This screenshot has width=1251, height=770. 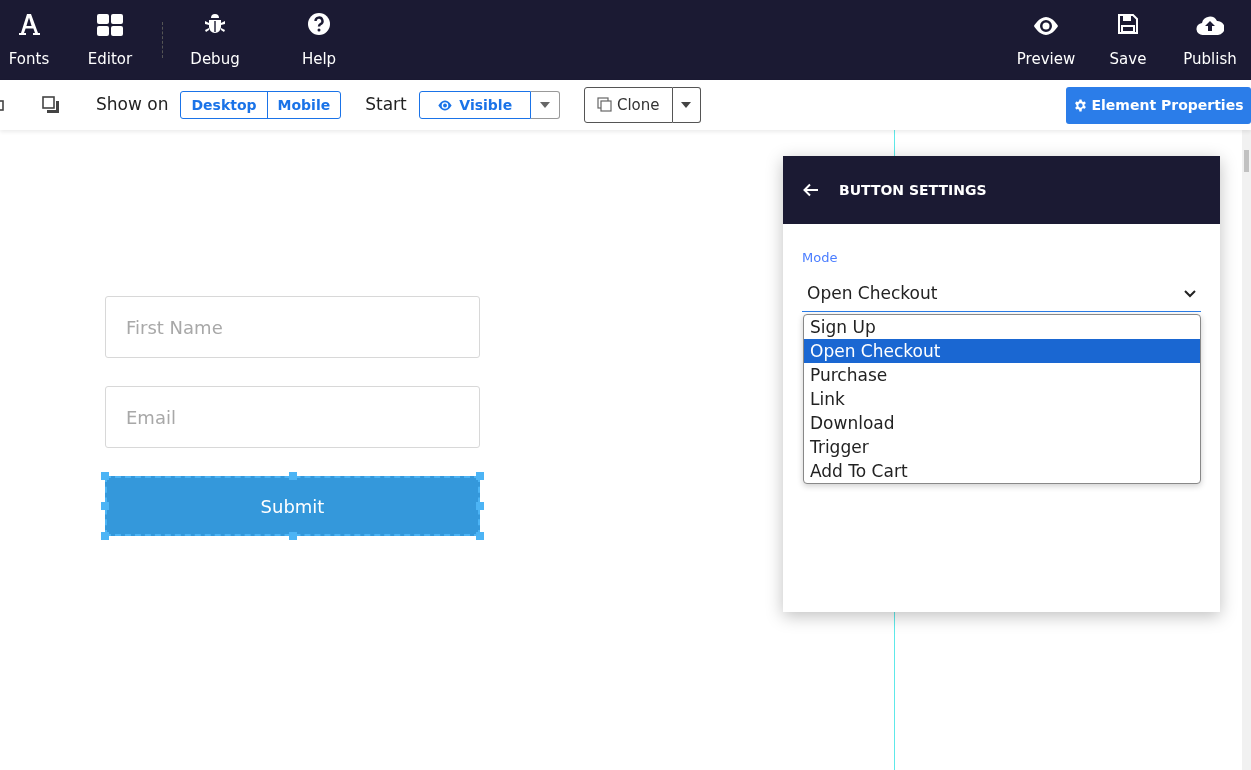 What do you see at coordinates (913, 190) in the screenshot?
I see `panel-title: BUTTON SETTINGS` at bounding box center [913, 190].